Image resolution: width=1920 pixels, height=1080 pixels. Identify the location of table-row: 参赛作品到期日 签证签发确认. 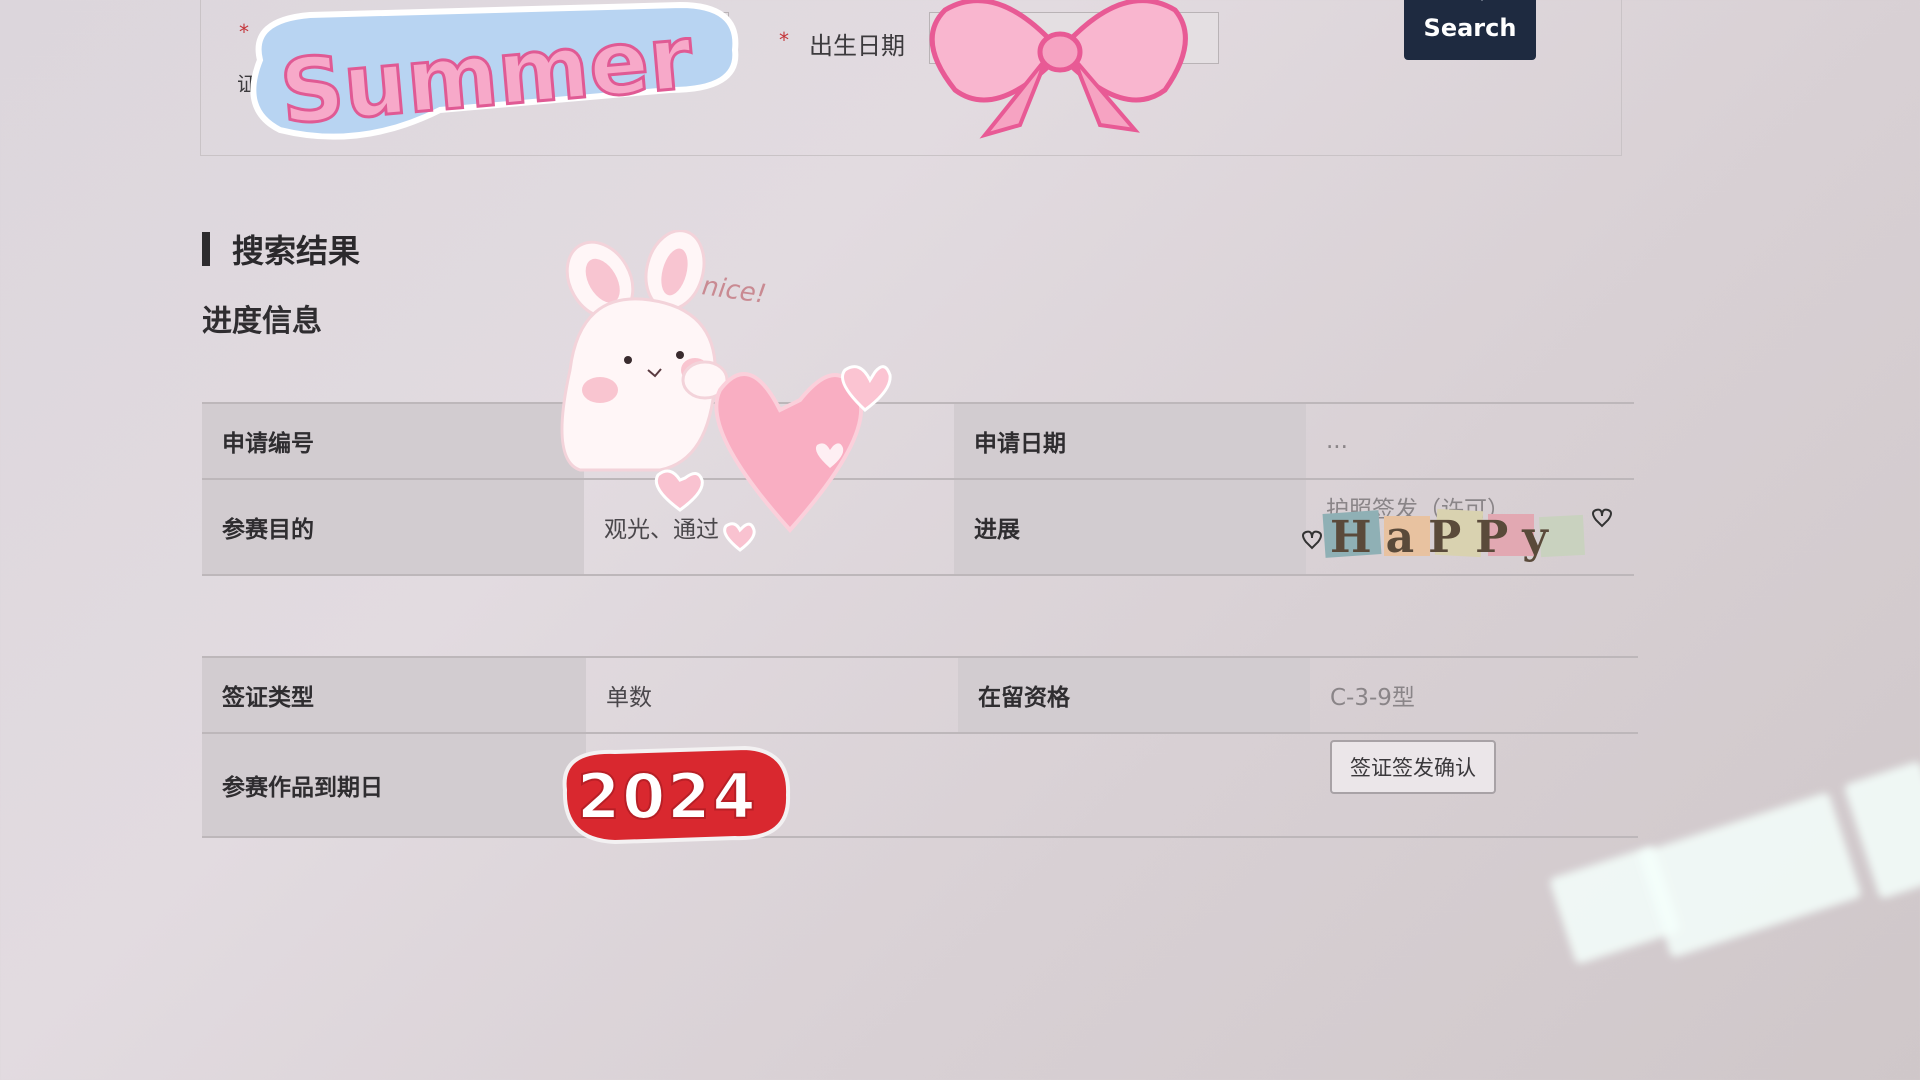
(920, 785).